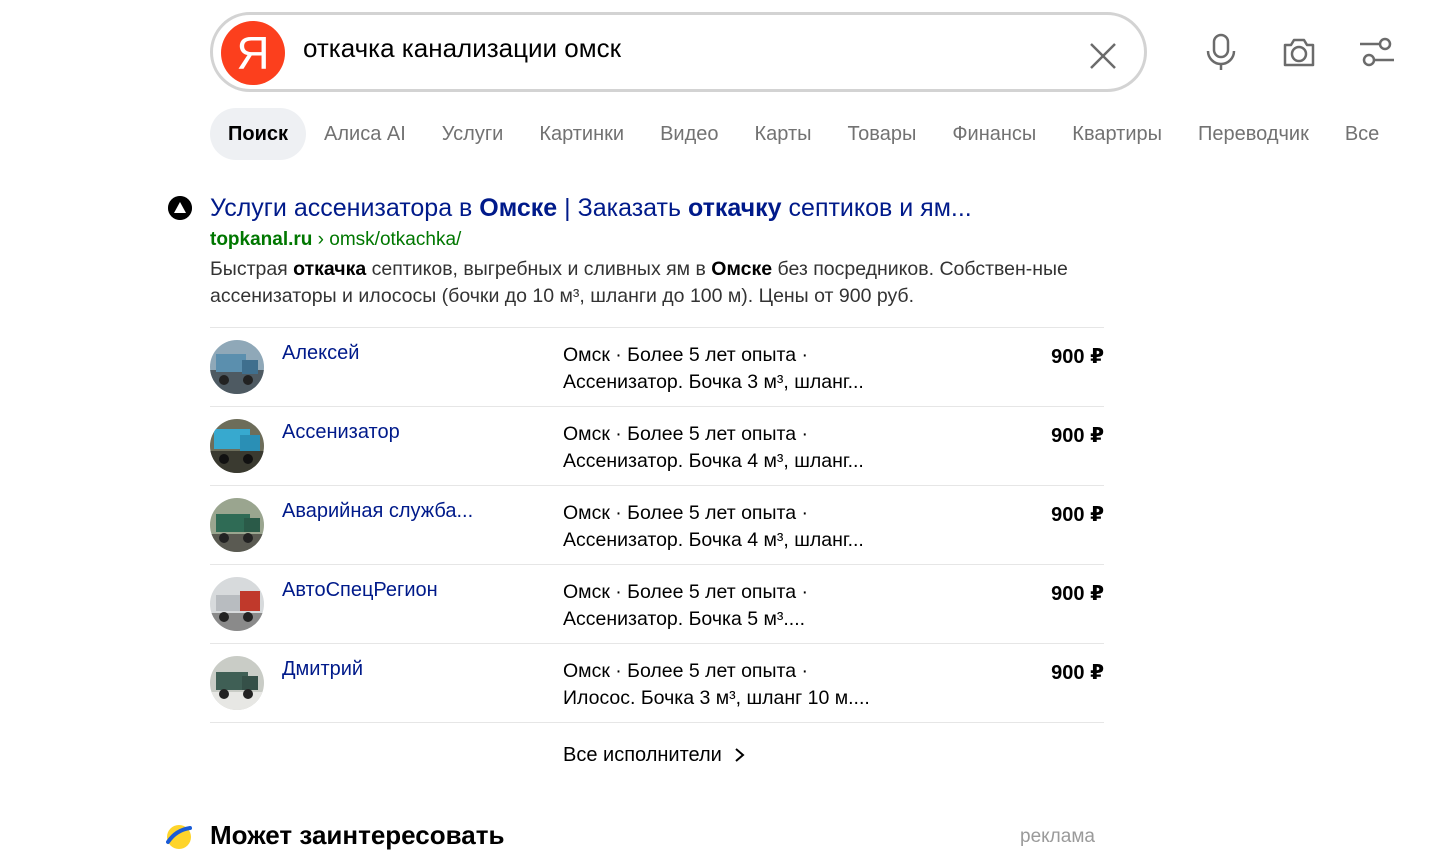 The image size is (1452, 868). What do you see at coordinates (783, 134) in the screenshot?
I see `tab-maps: Карты` at bounding box center [783, 134].